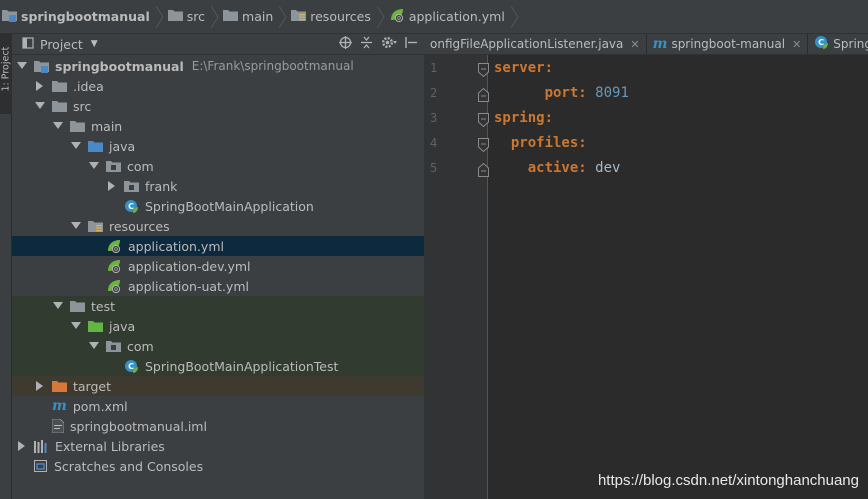 The width and height of the screenshot is (868, 499). What do you see at coordinates (218, 266) in the screenshot?
I see `tree-item: ⚙ application-dev.yml` at bounding box center [218, 266].